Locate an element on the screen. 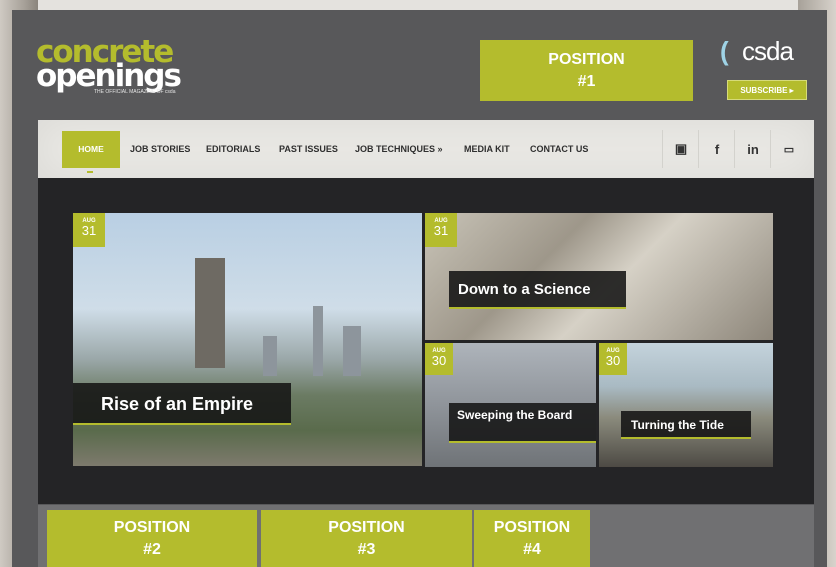 The height and width of the screenshot is (567, 836). bridge-image-detail is located at coordinates (210, 313).